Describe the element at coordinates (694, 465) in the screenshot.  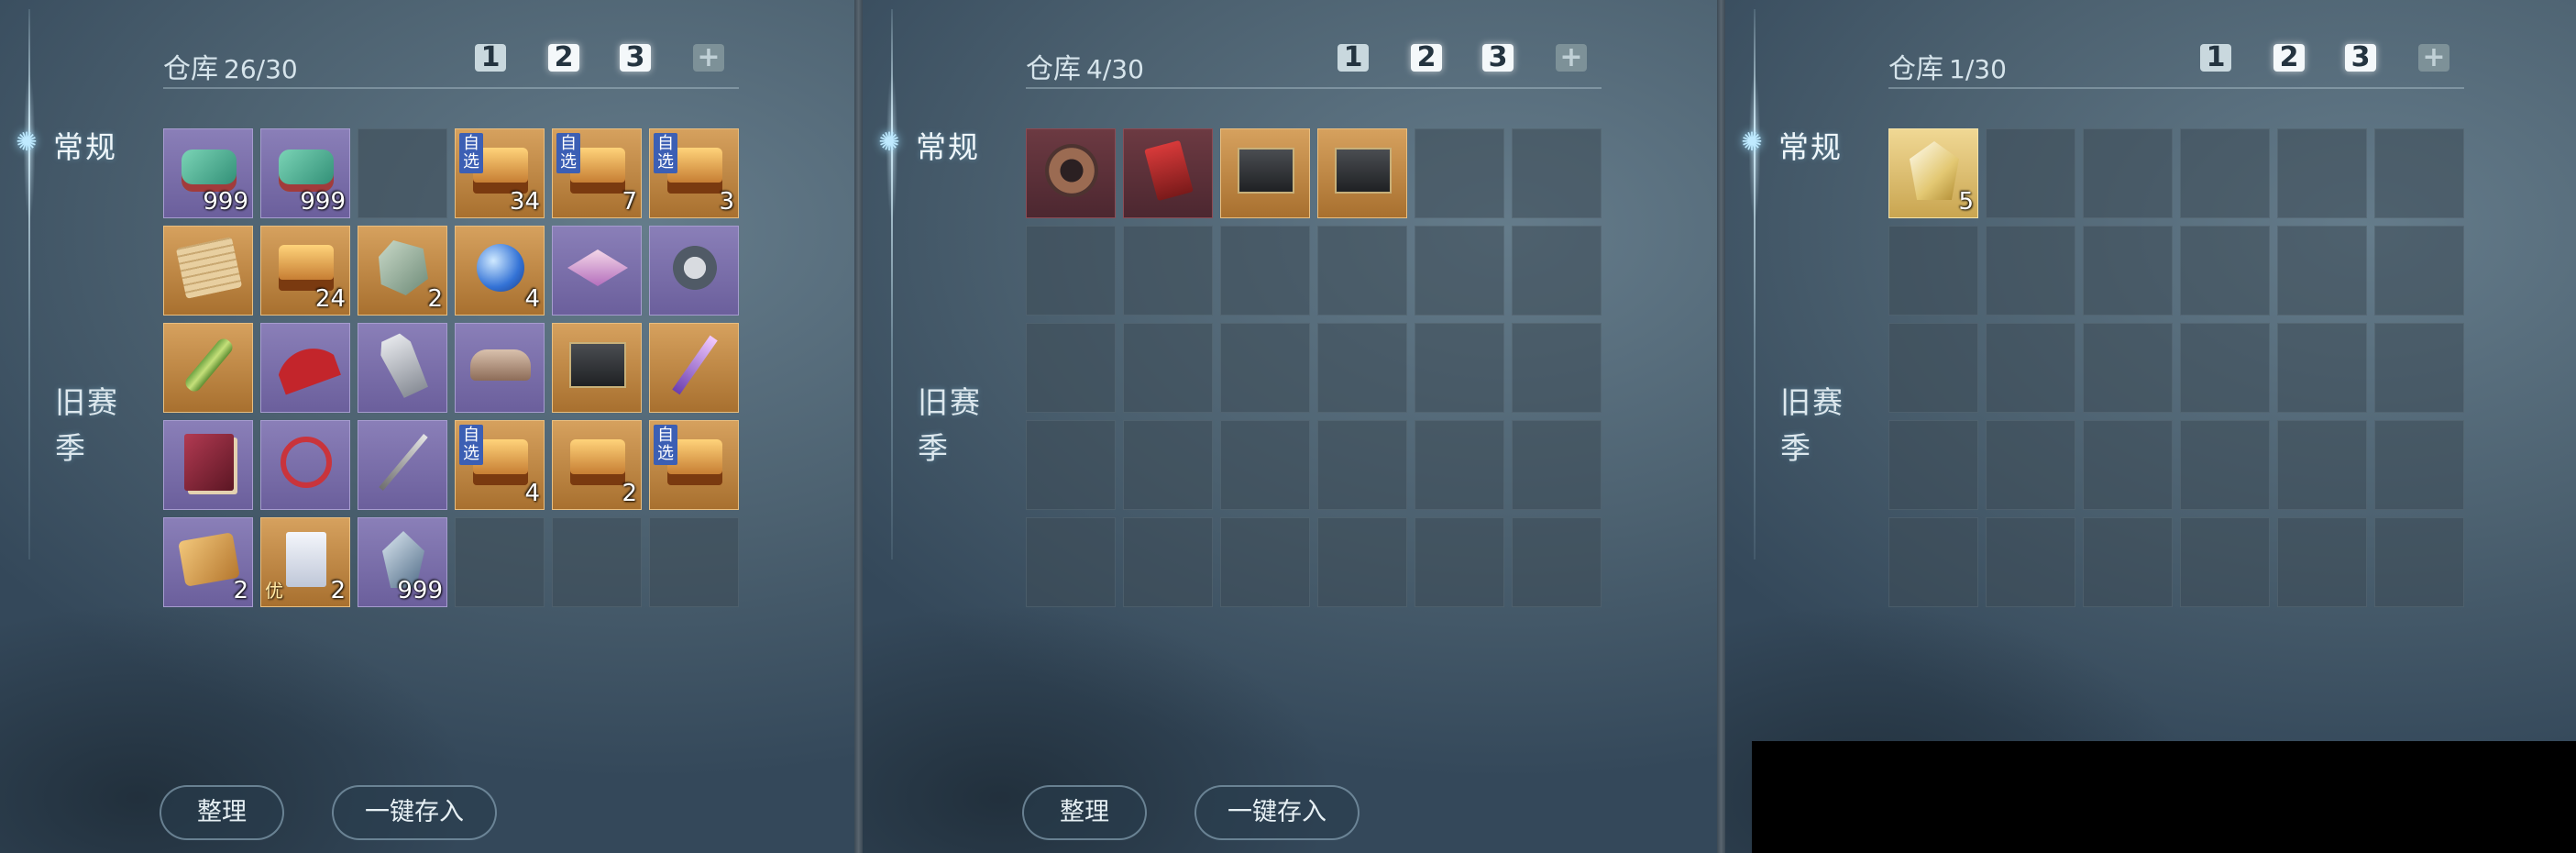
I see `item-slot: 自选` at that location.